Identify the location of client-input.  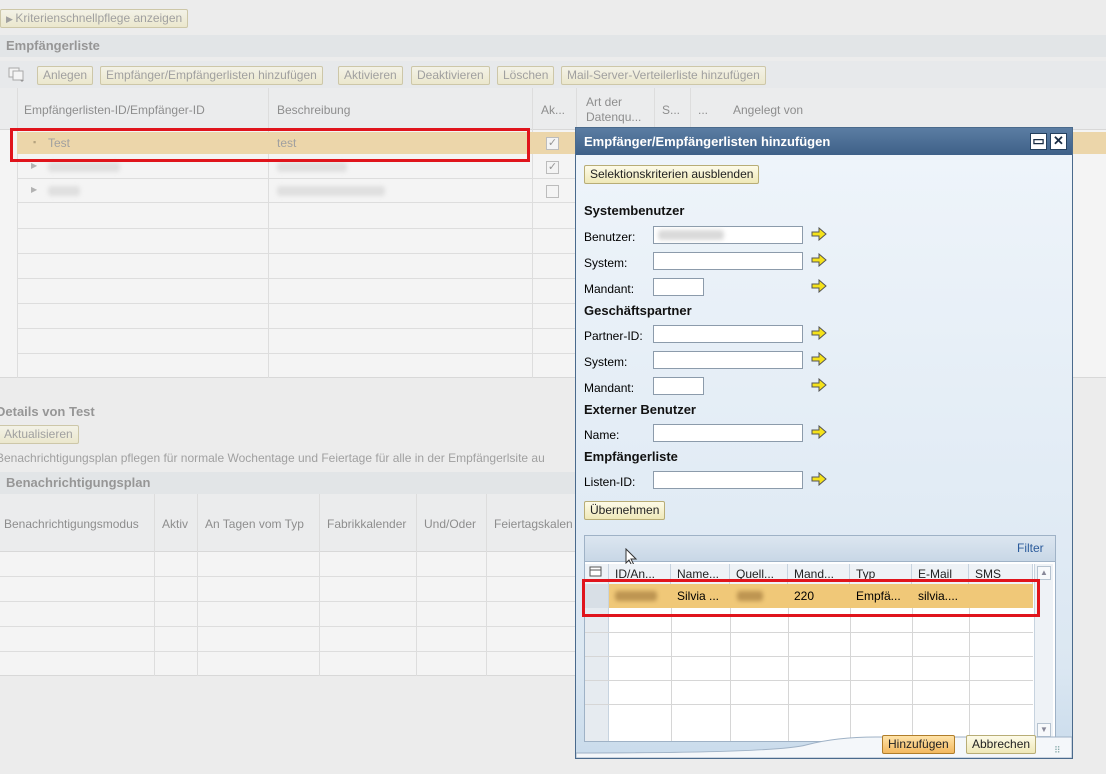
(678, 287).